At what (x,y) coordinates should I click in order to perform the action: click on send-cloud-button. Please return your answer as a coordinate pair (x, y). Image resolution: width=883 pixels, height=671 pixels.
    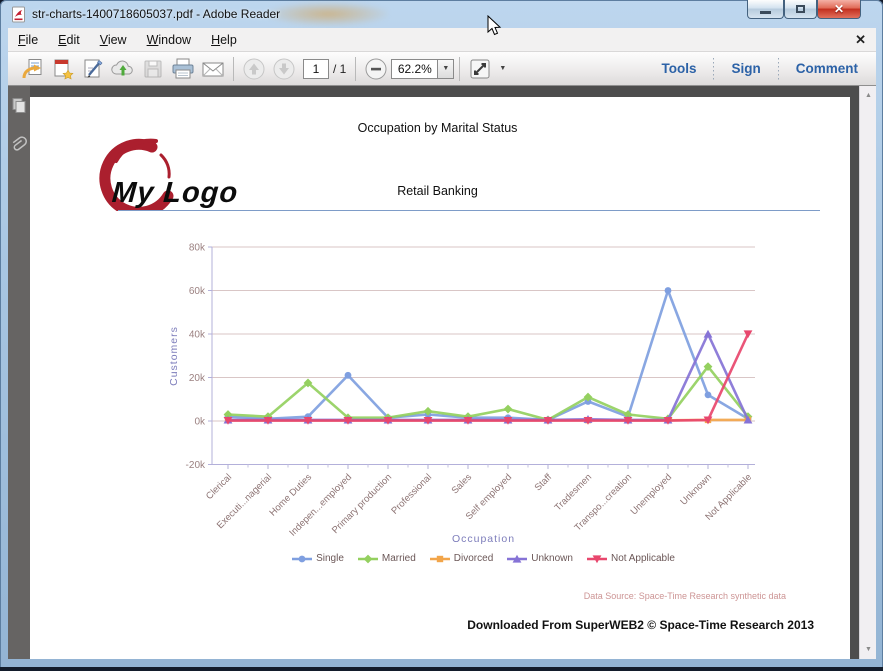
    Looking at the image, I should click on (123, 69).